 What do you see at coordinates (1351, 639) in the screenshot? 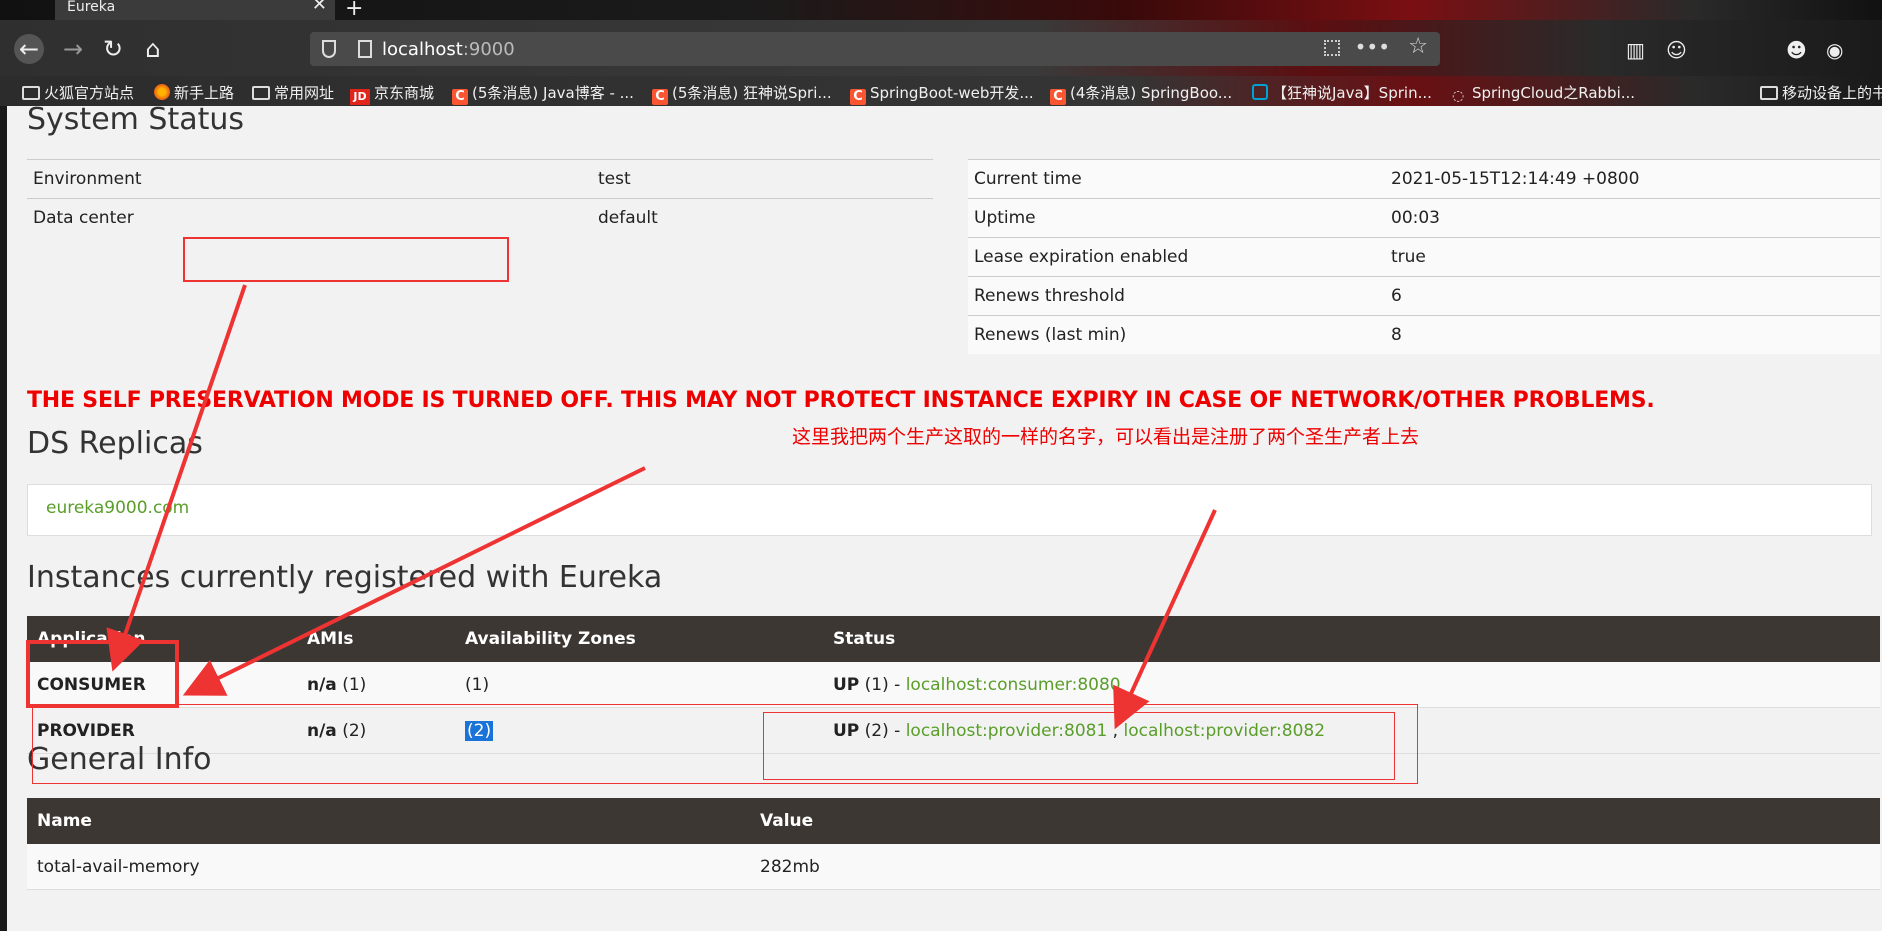
I see `column-header: Status` at bounding box center [1351, 639].